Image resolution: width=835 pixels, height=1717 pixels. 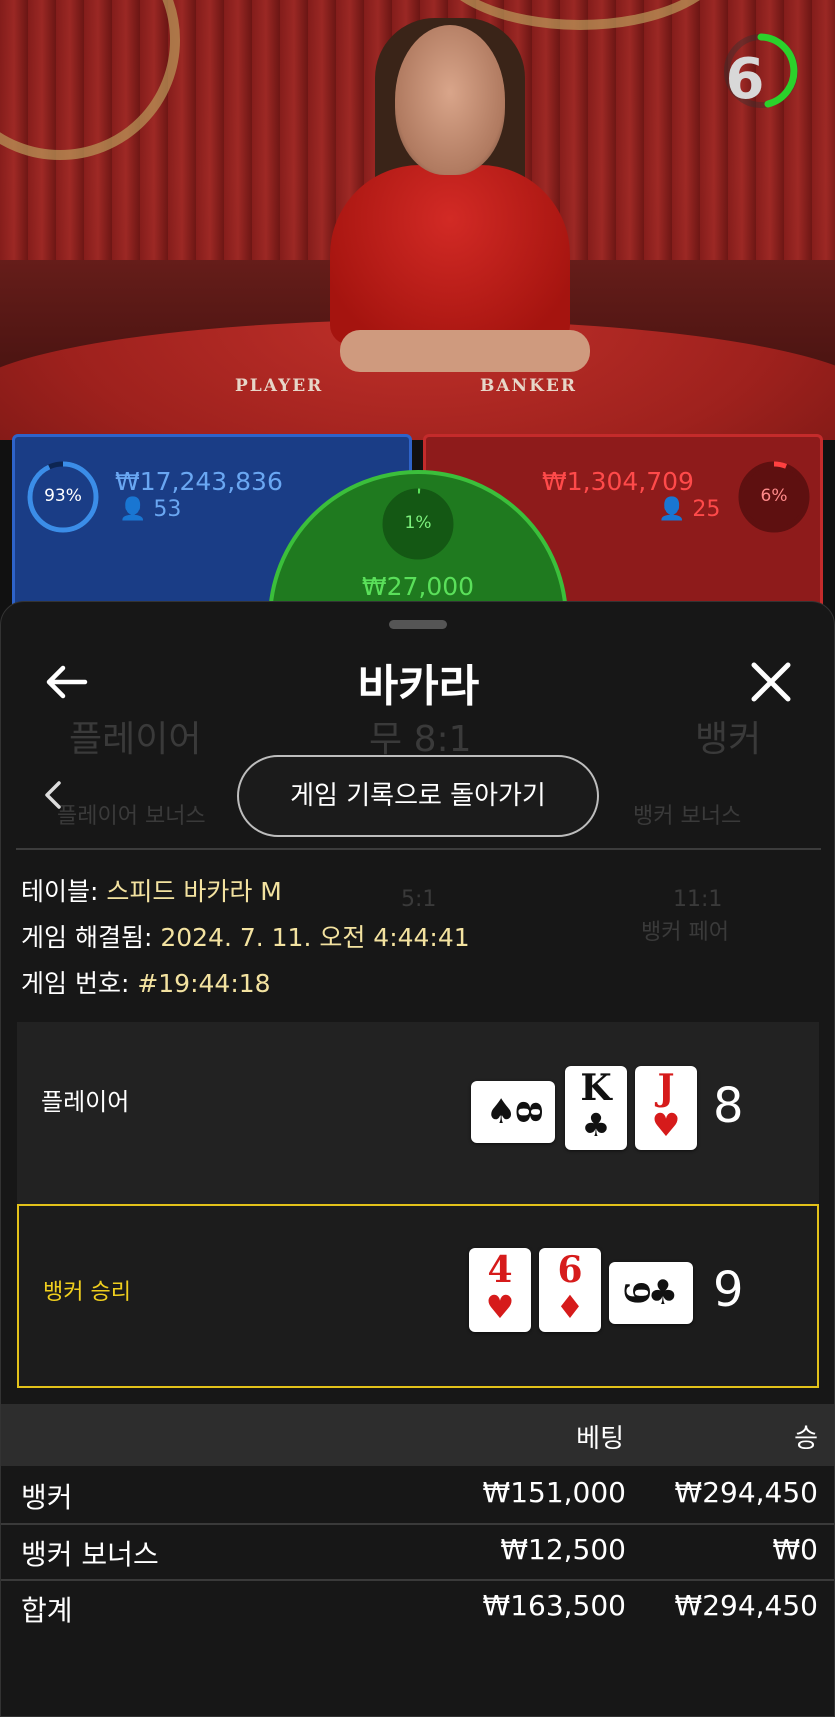 I want to click on row-win: ₩0, so click(x=795, y=1549).